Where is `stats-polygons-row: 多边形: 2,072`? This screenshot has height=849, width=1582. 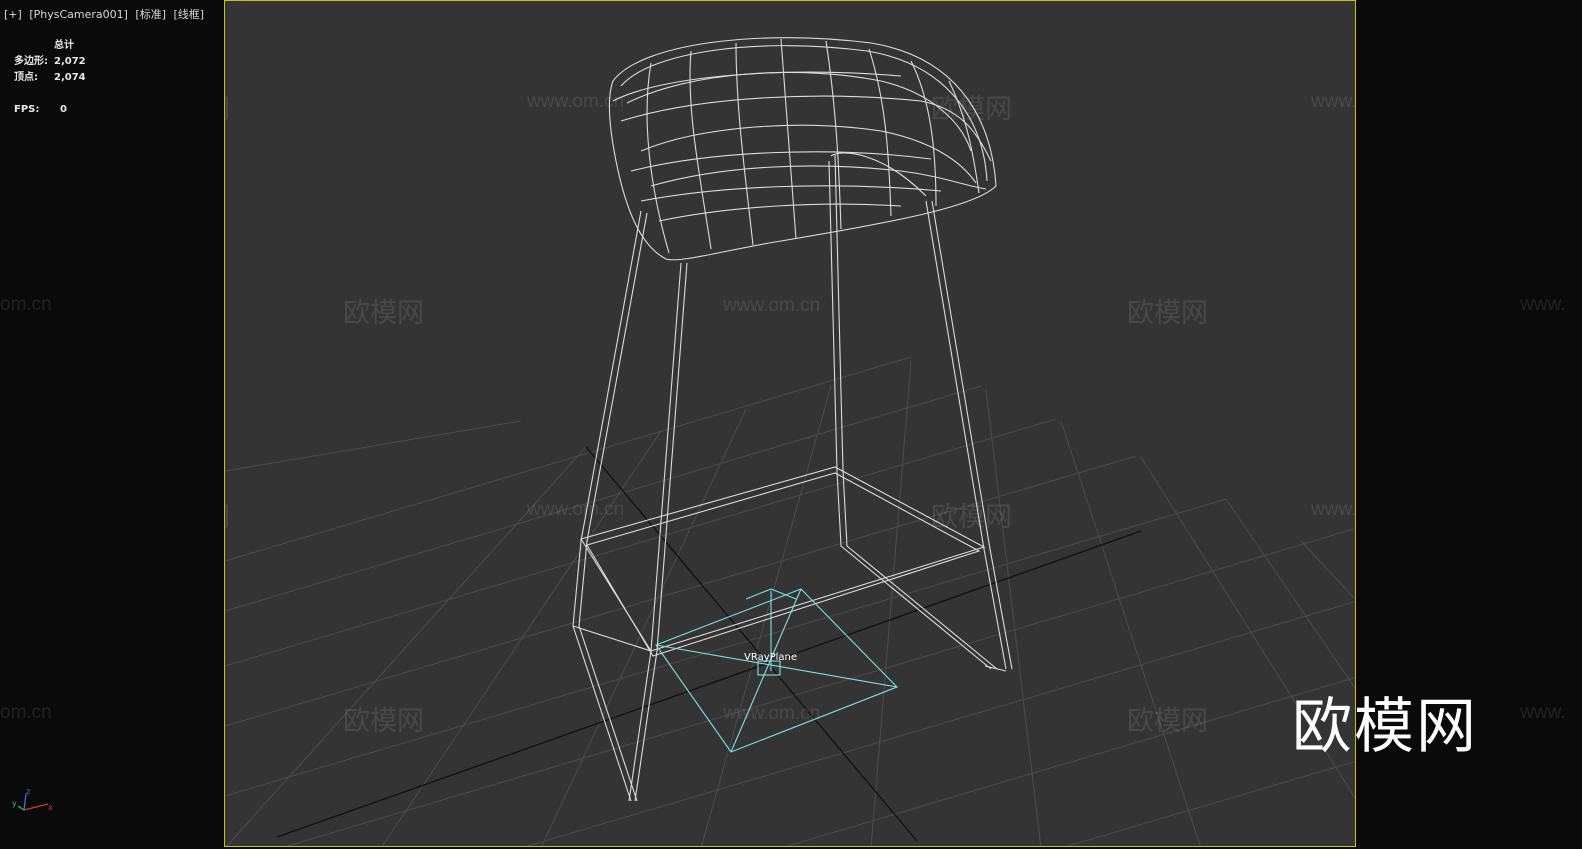 stats-polygons-row: 多边形: 2,072 is located at coordinates (50, 62).